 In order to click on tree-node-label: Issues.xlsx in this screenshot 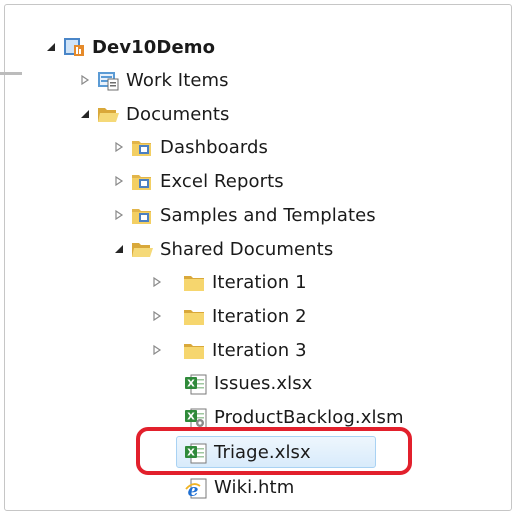, I will do `click(263, 383)`.